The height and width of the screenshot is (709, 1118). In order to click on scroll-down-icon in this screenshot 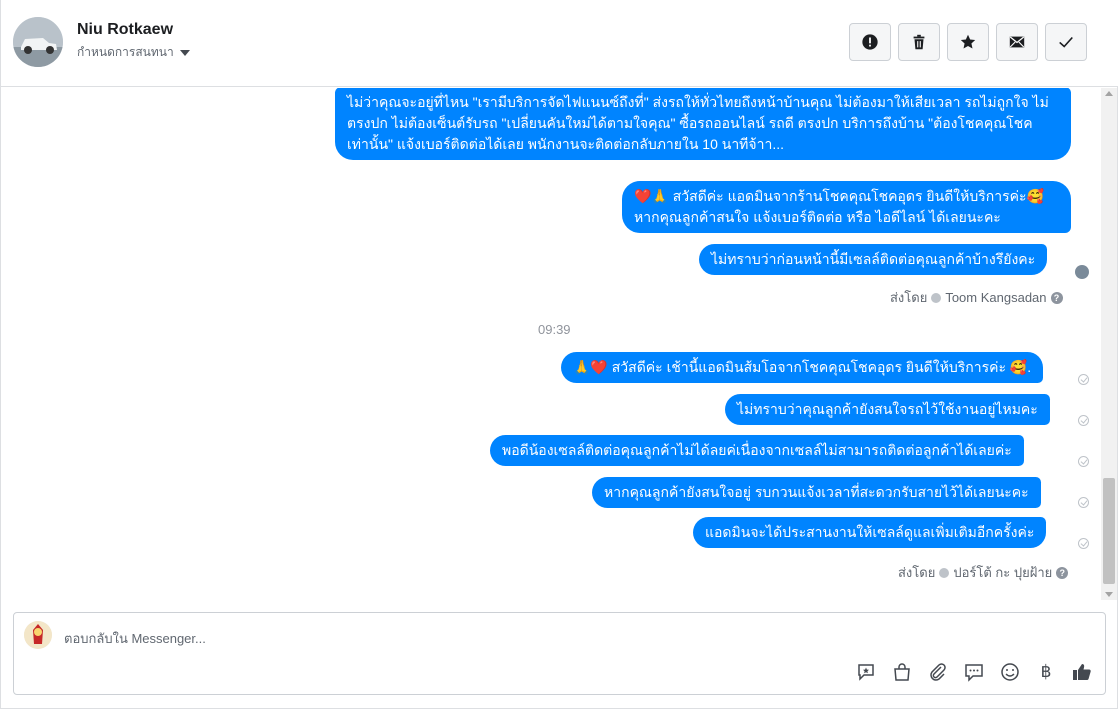, I will do `click(1109, 594)`.